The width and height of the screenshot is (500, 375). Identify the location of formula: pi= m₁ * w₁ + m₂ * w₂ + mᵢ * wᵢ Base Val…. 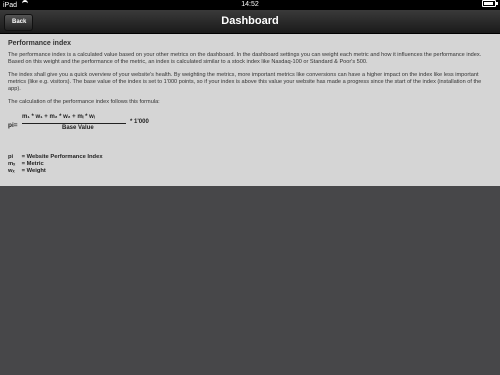
(251, 132).